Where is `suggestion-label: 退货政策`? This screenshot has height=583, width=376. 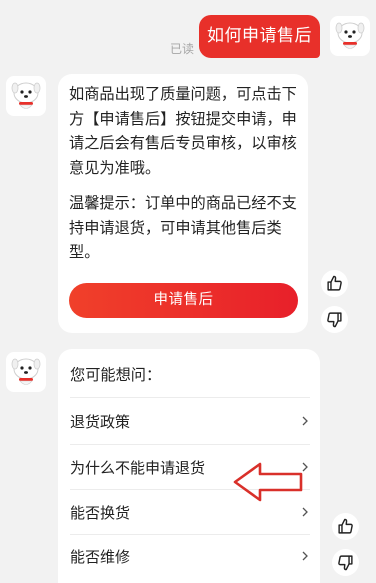 suggestion-label: 退货政策 is located at coordinates (100, 421).